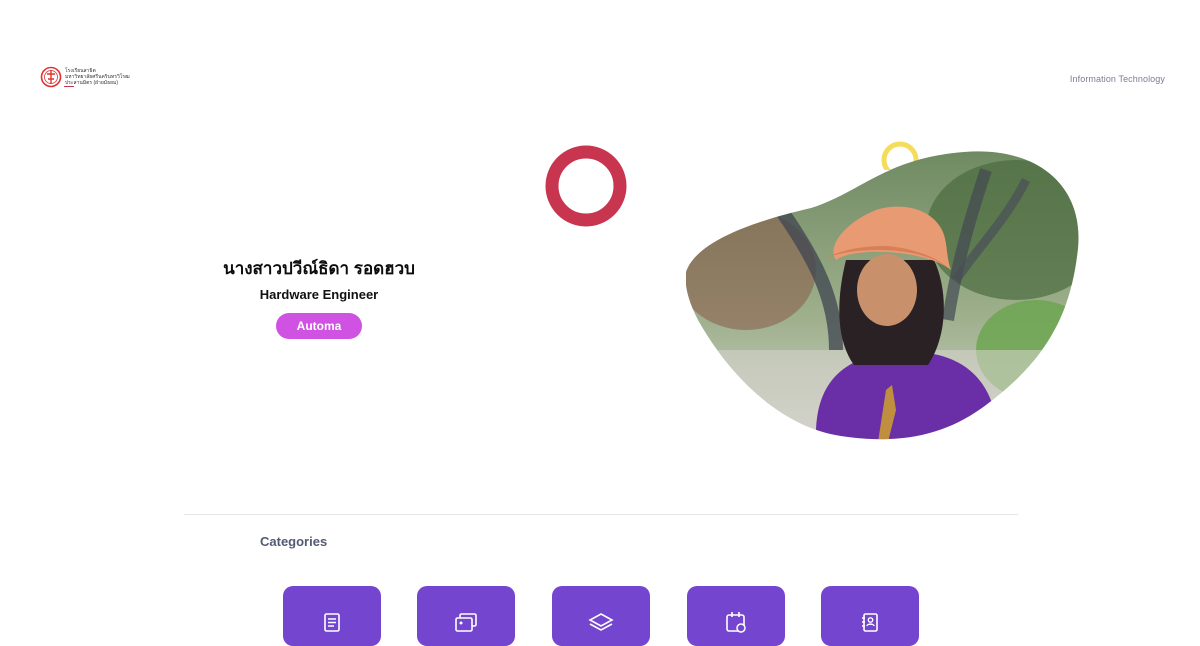  What do you see at coordinates (601, 622) in the screenshot?
I see `layers-icon` at bounding box center [601, 622].